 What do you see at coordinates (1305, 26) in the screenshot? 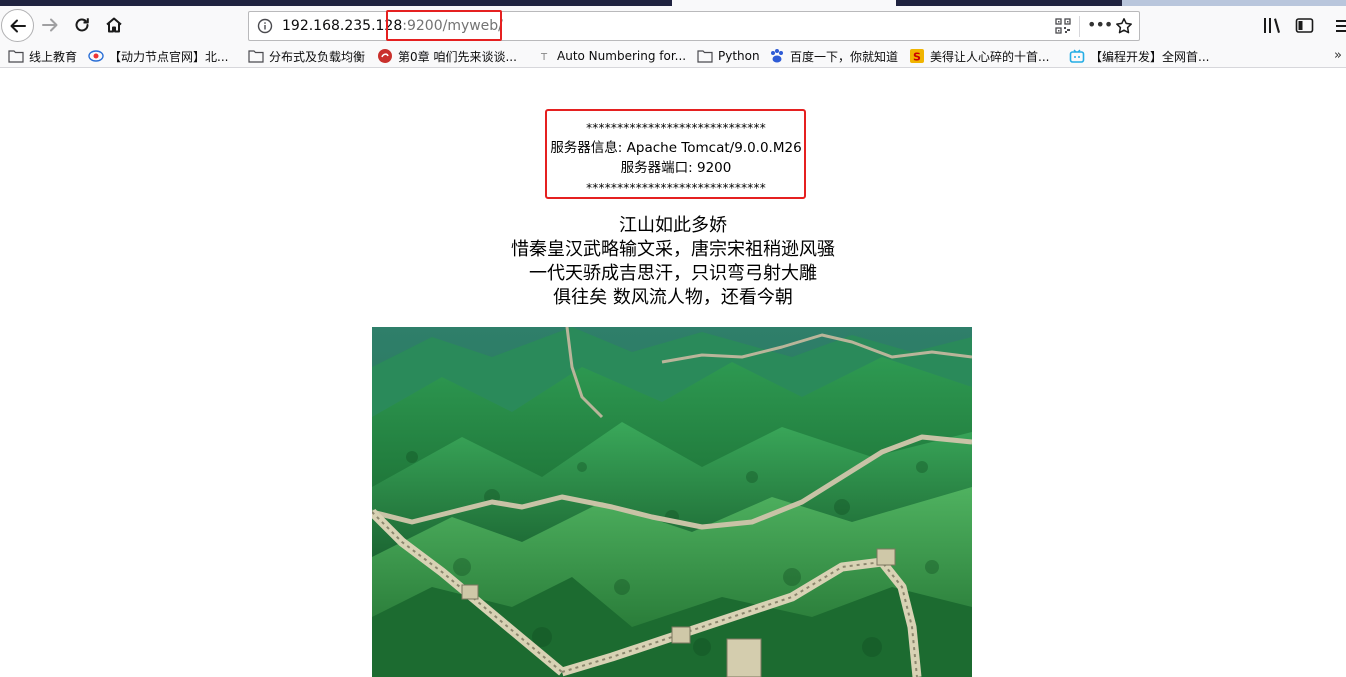
I see `sidebar-icon` at bounding box center [1305, 26].